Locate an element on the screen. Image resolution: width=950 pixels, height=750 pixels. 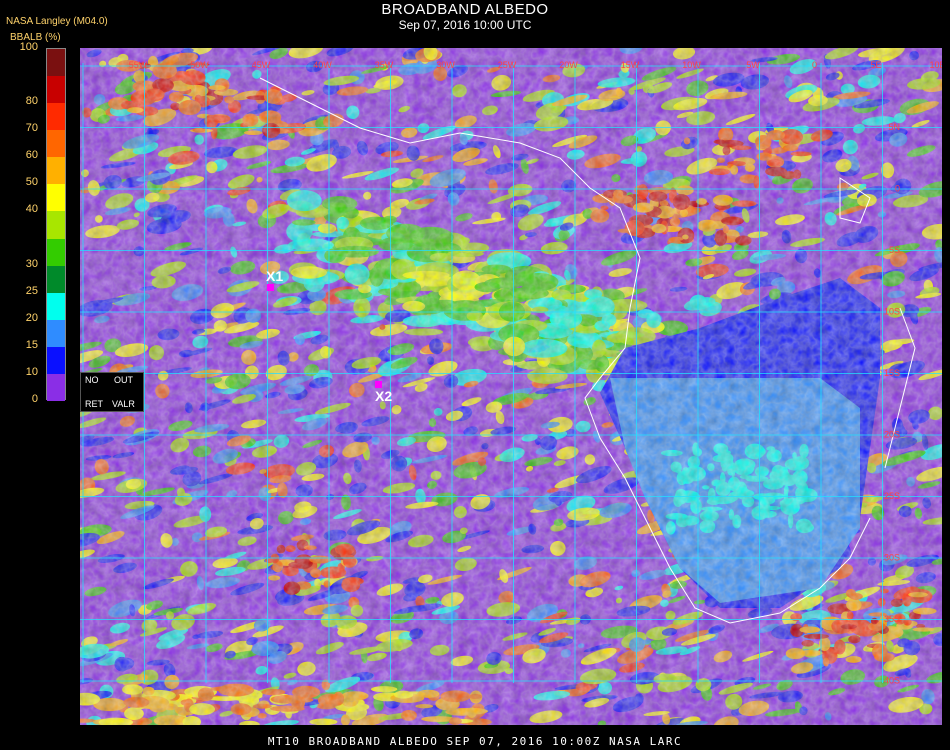
grid-label-lon: 20W is located at coordinates (568, 65).